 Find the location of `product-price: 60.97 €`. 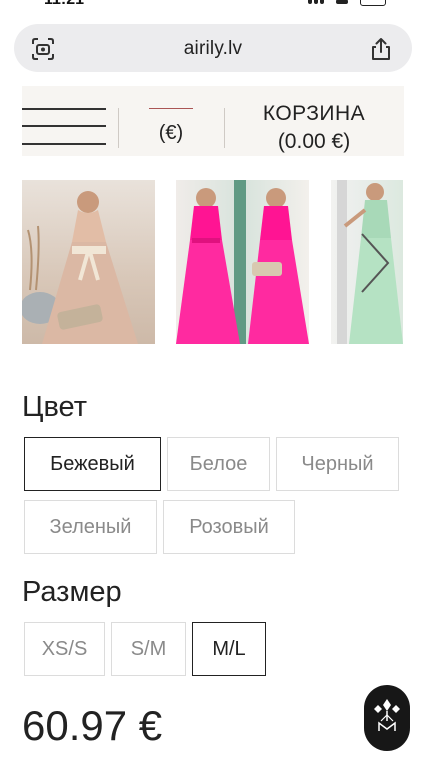

product-price: 60.97 € is located at coordinates (92, 725).